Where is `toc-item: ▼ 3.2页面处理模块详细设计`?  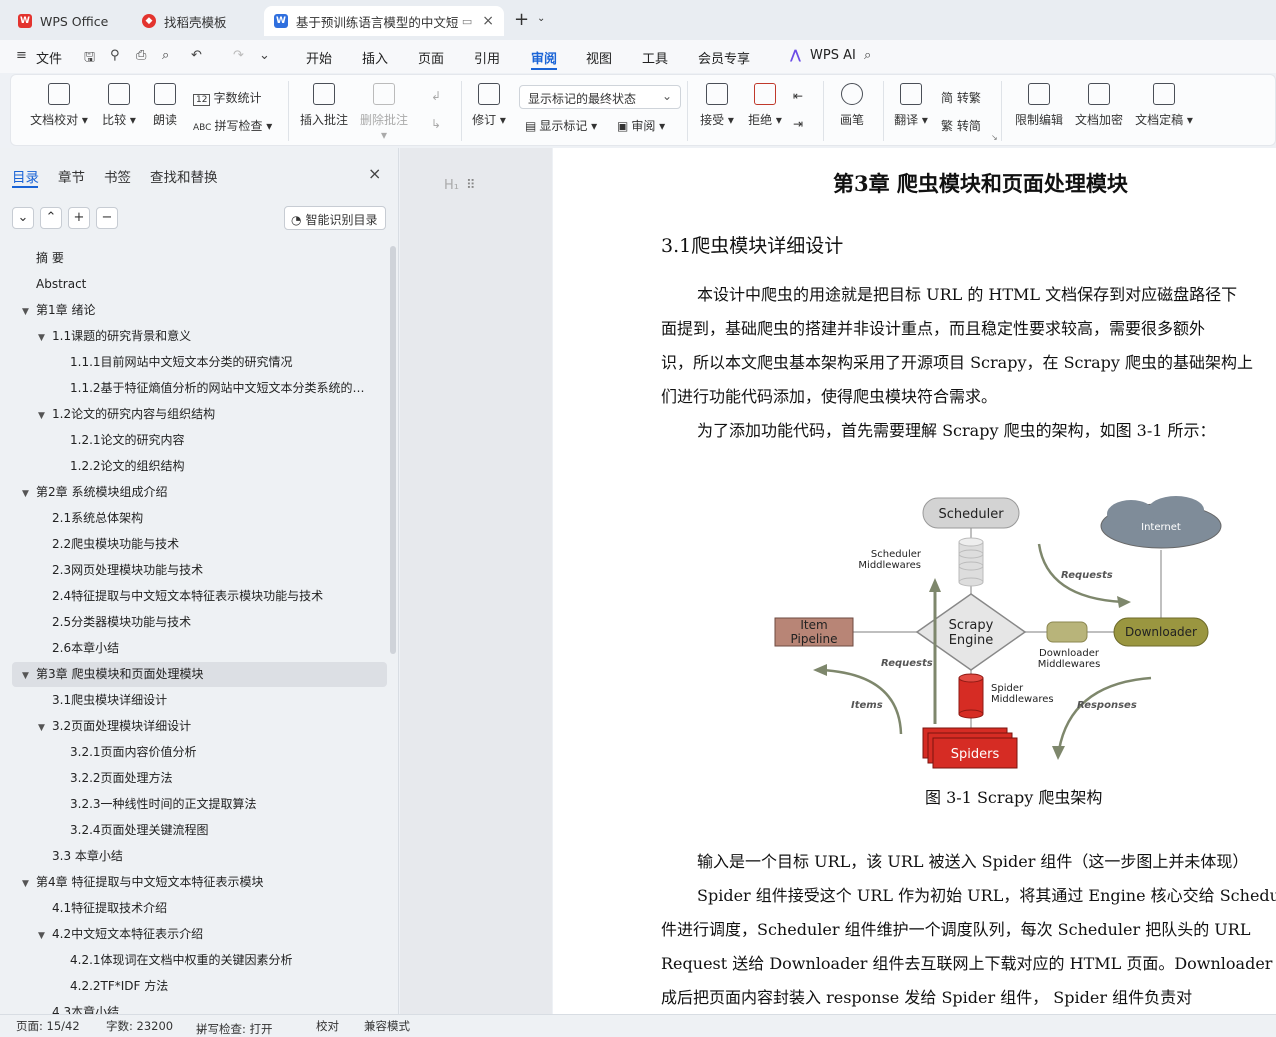
toc-item: ▼ 3.2页面处理模块详细设计 is located at coordinates (206, 726).